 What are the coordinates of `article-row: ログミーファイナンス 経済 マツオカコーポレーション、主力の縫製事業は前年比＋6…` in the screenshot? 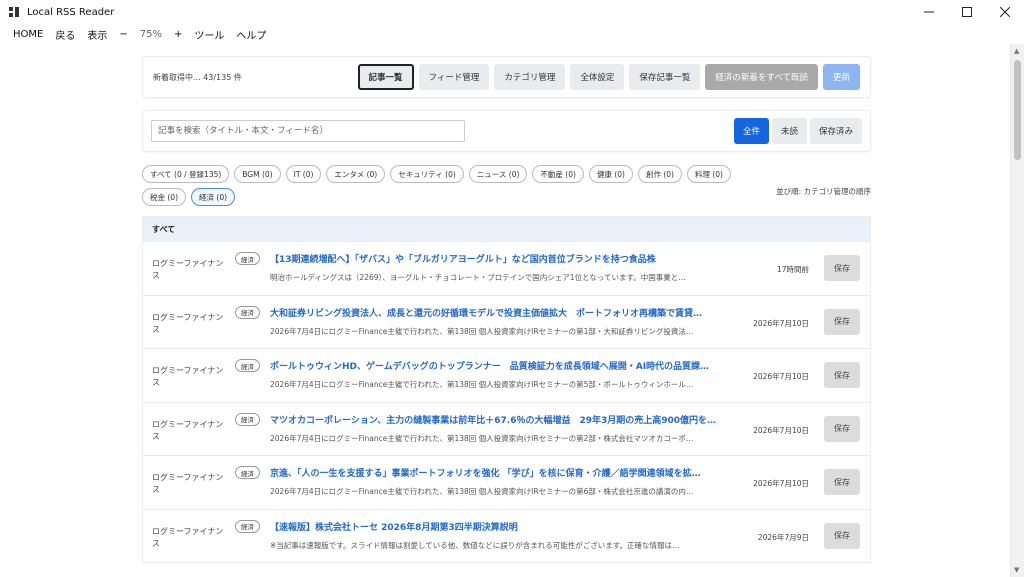 It's located at (506, 428).